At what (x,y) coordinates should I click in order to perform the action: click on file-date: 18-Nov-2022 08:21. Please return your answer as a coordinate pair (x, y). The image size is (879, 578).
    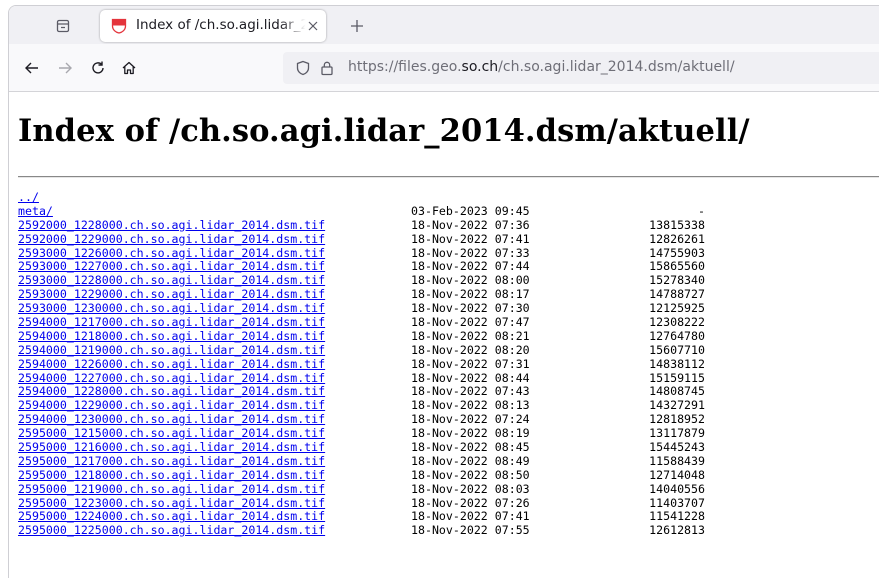
    Looking at the image, I should click on (470, 335).